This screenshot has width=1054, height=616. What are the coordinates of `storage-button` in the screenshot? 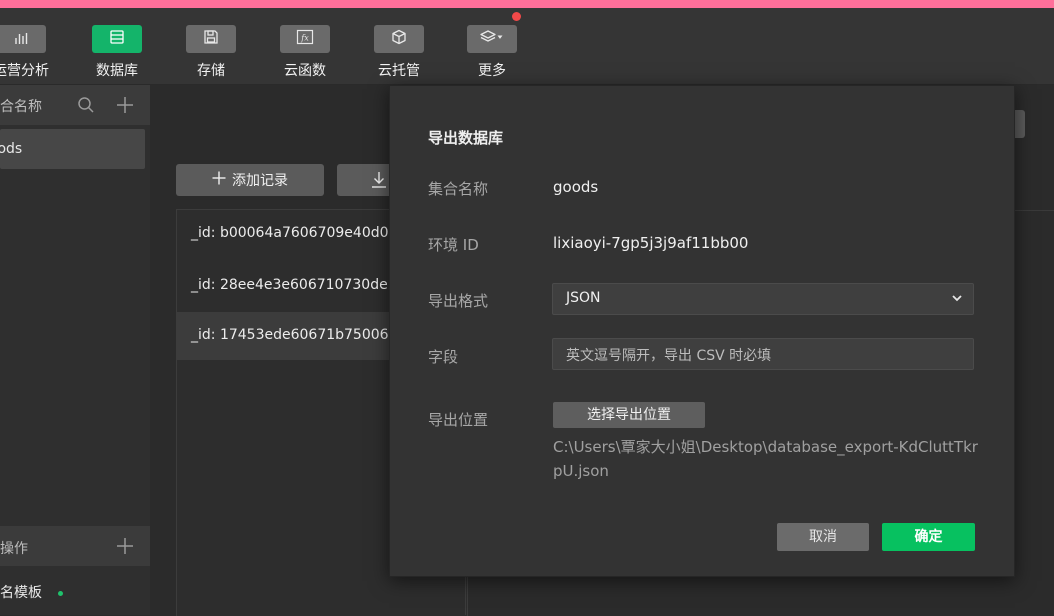 It's located at (211, 39).